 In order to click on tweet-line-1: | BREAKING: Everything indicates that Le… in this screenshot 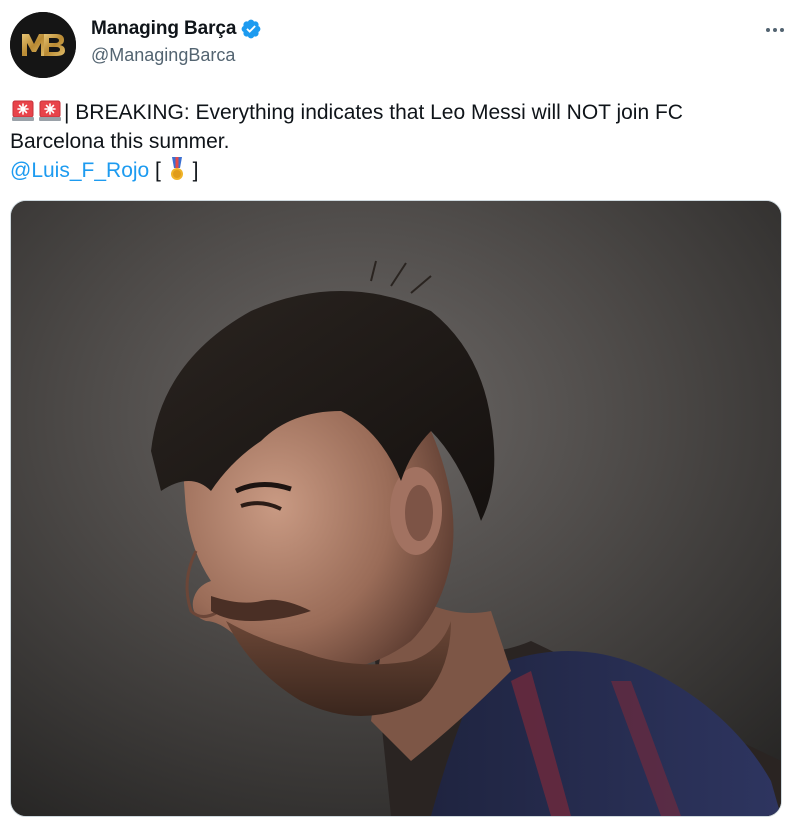, I will do `click(395, 112)`.